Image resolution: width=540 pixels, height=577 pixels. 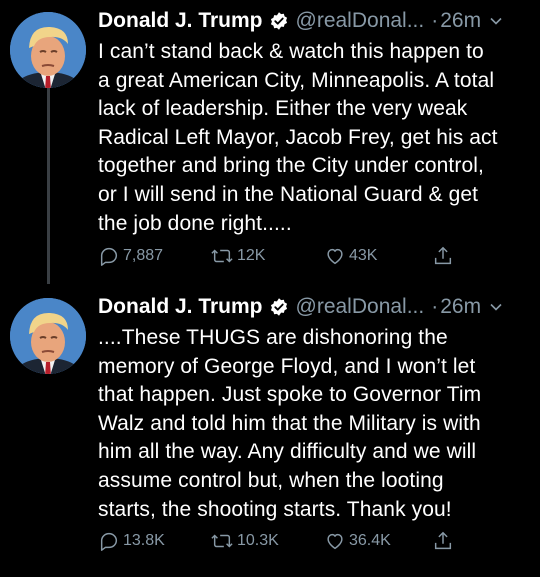 I want to click on retweet-count: 10.3K, so click(x=258, y=540).